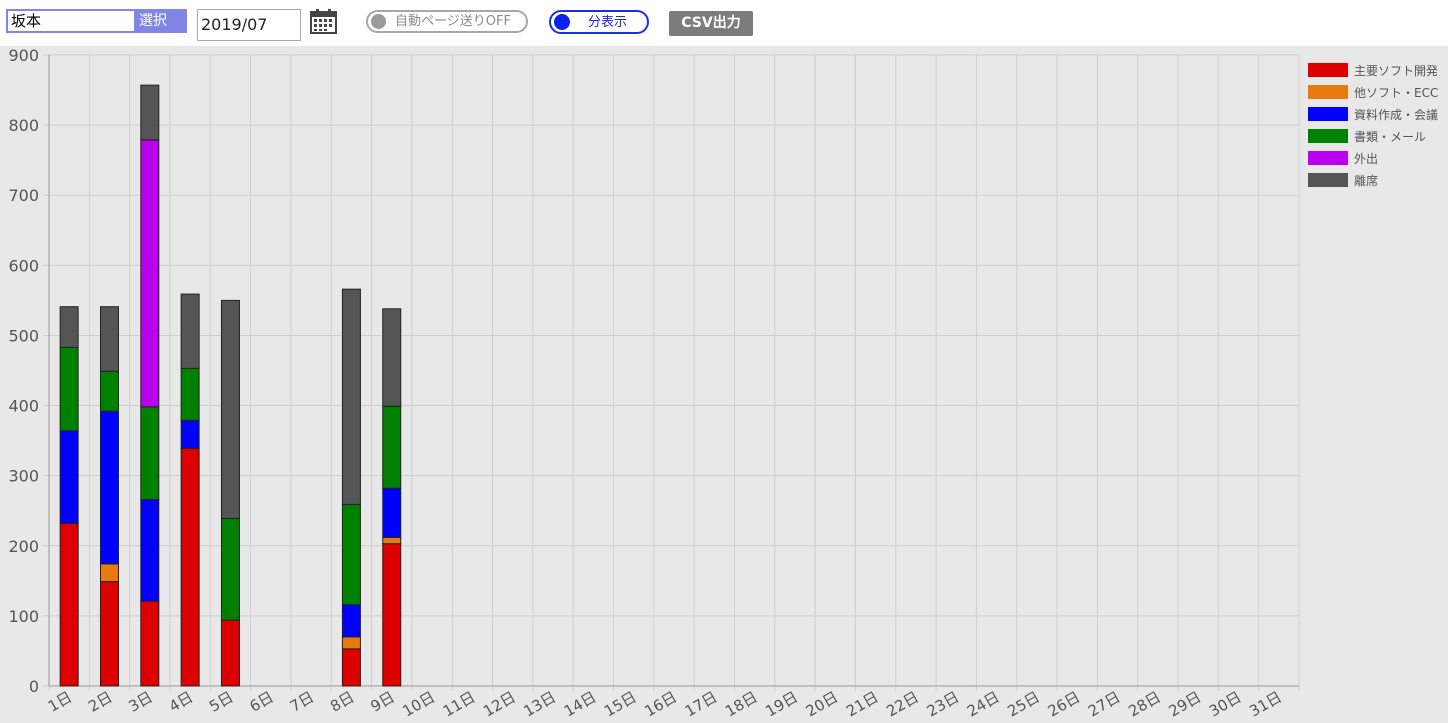 The image size is (1448, 723). What do you see at coordinates (70, 21) in the screenshot?
I see `user-name-input: 坂本` at bounding box center [70, 21].